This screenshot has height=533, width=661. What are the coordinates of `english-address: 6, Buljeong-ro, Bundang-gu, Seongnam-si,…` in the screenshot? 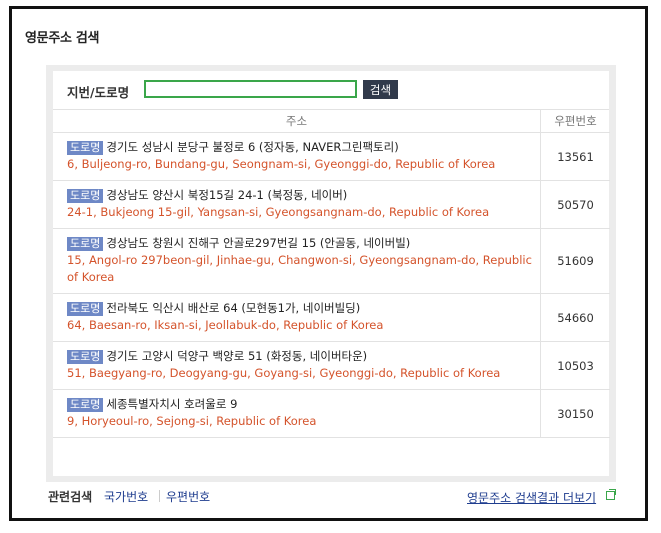 It's located at (281, 164).